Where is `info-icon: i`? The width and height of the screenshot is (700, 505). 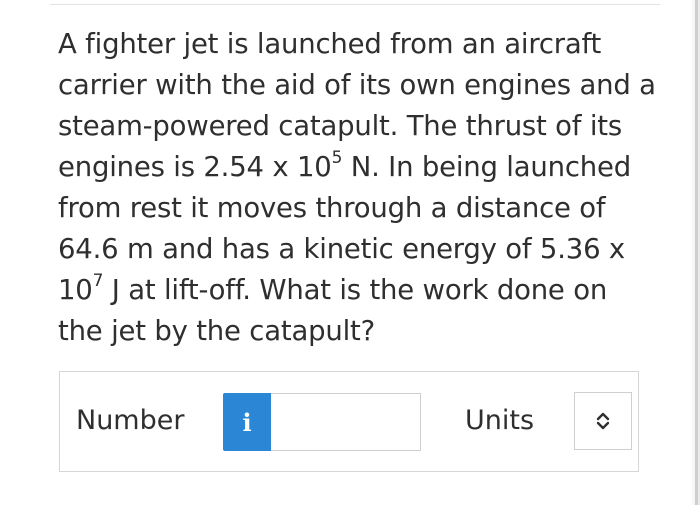 info-icon: i is located at coordinates (247, 422).